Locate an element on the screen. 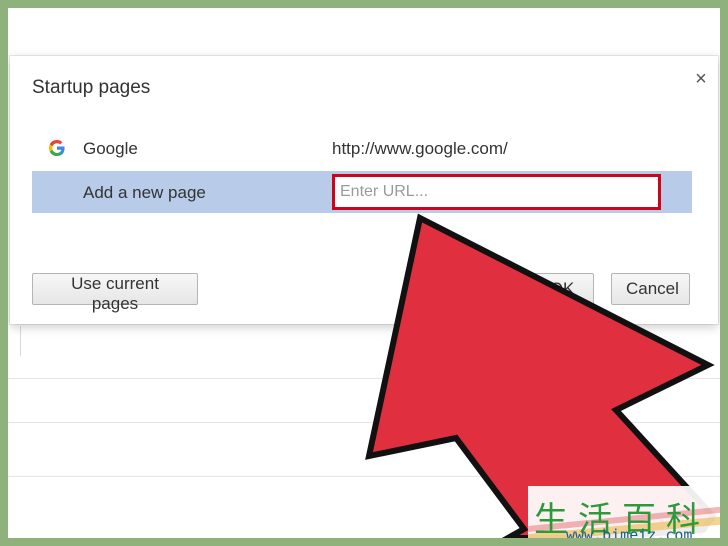  use-current-pages-button: Use current pages is located at coordinates (115, 293).